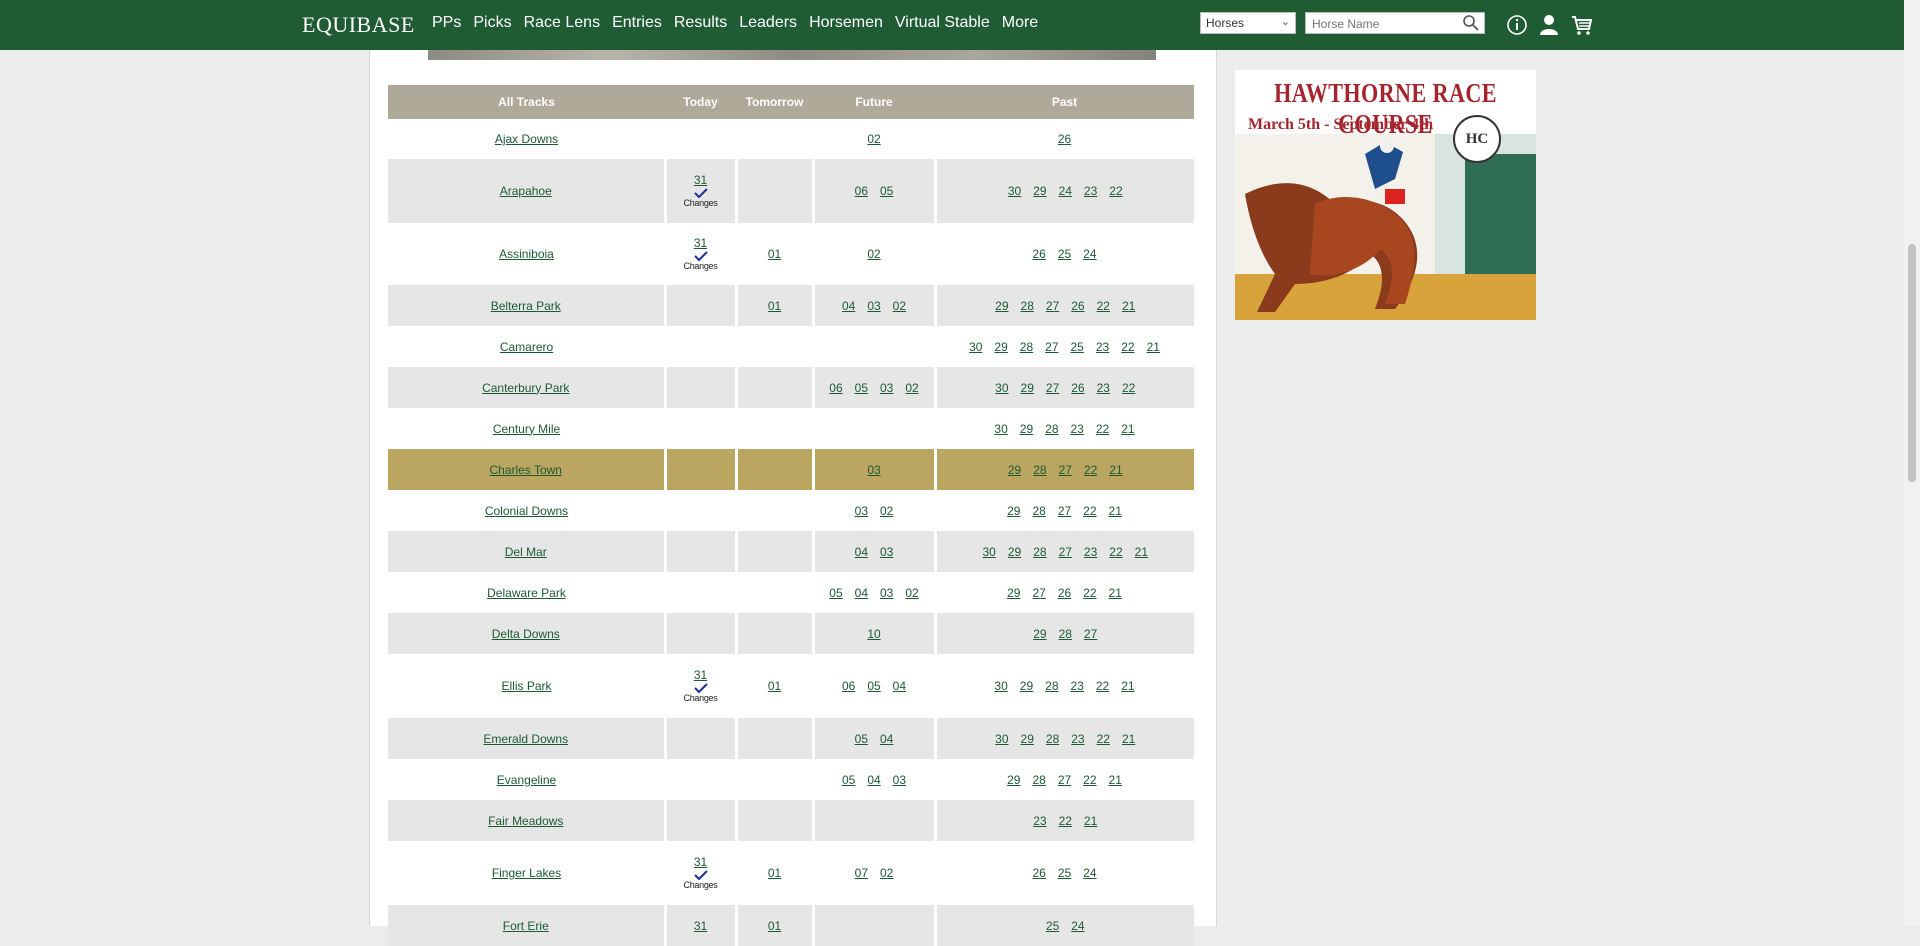 This screenshot has height=946, width=1920. What do you see at coordinates (526, 347) in the screenshot?
I see `track-link: Camarero` at bounding box center [526, 347].